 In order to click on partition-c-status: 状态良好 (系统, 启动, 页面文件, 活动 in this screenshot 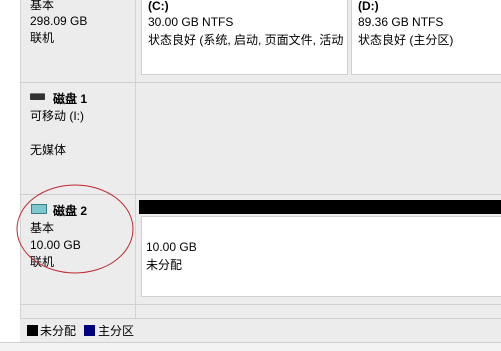, I will do `click(246, 40)`.